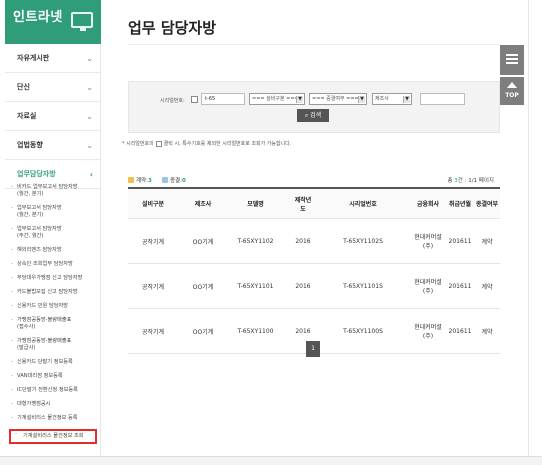  Describe the element at coordinates (223, 99) in the screenshot. I see `serial-input: t-65` at that location.